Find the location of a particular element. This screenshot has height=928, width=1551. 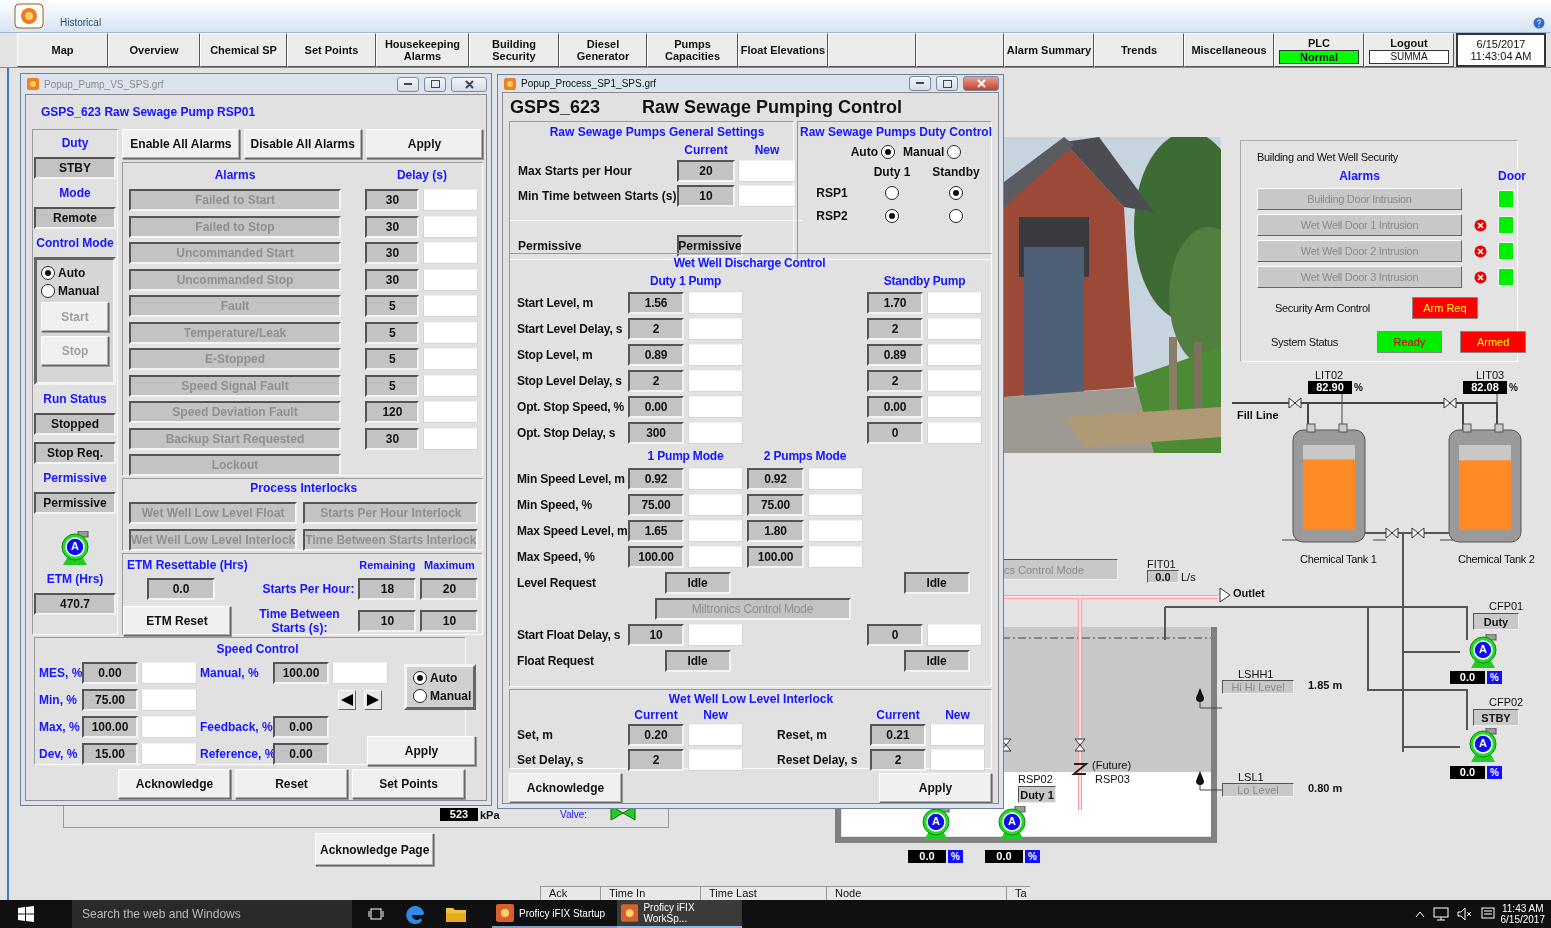

nav-button: Trends is located at coordinates (1139, 50).